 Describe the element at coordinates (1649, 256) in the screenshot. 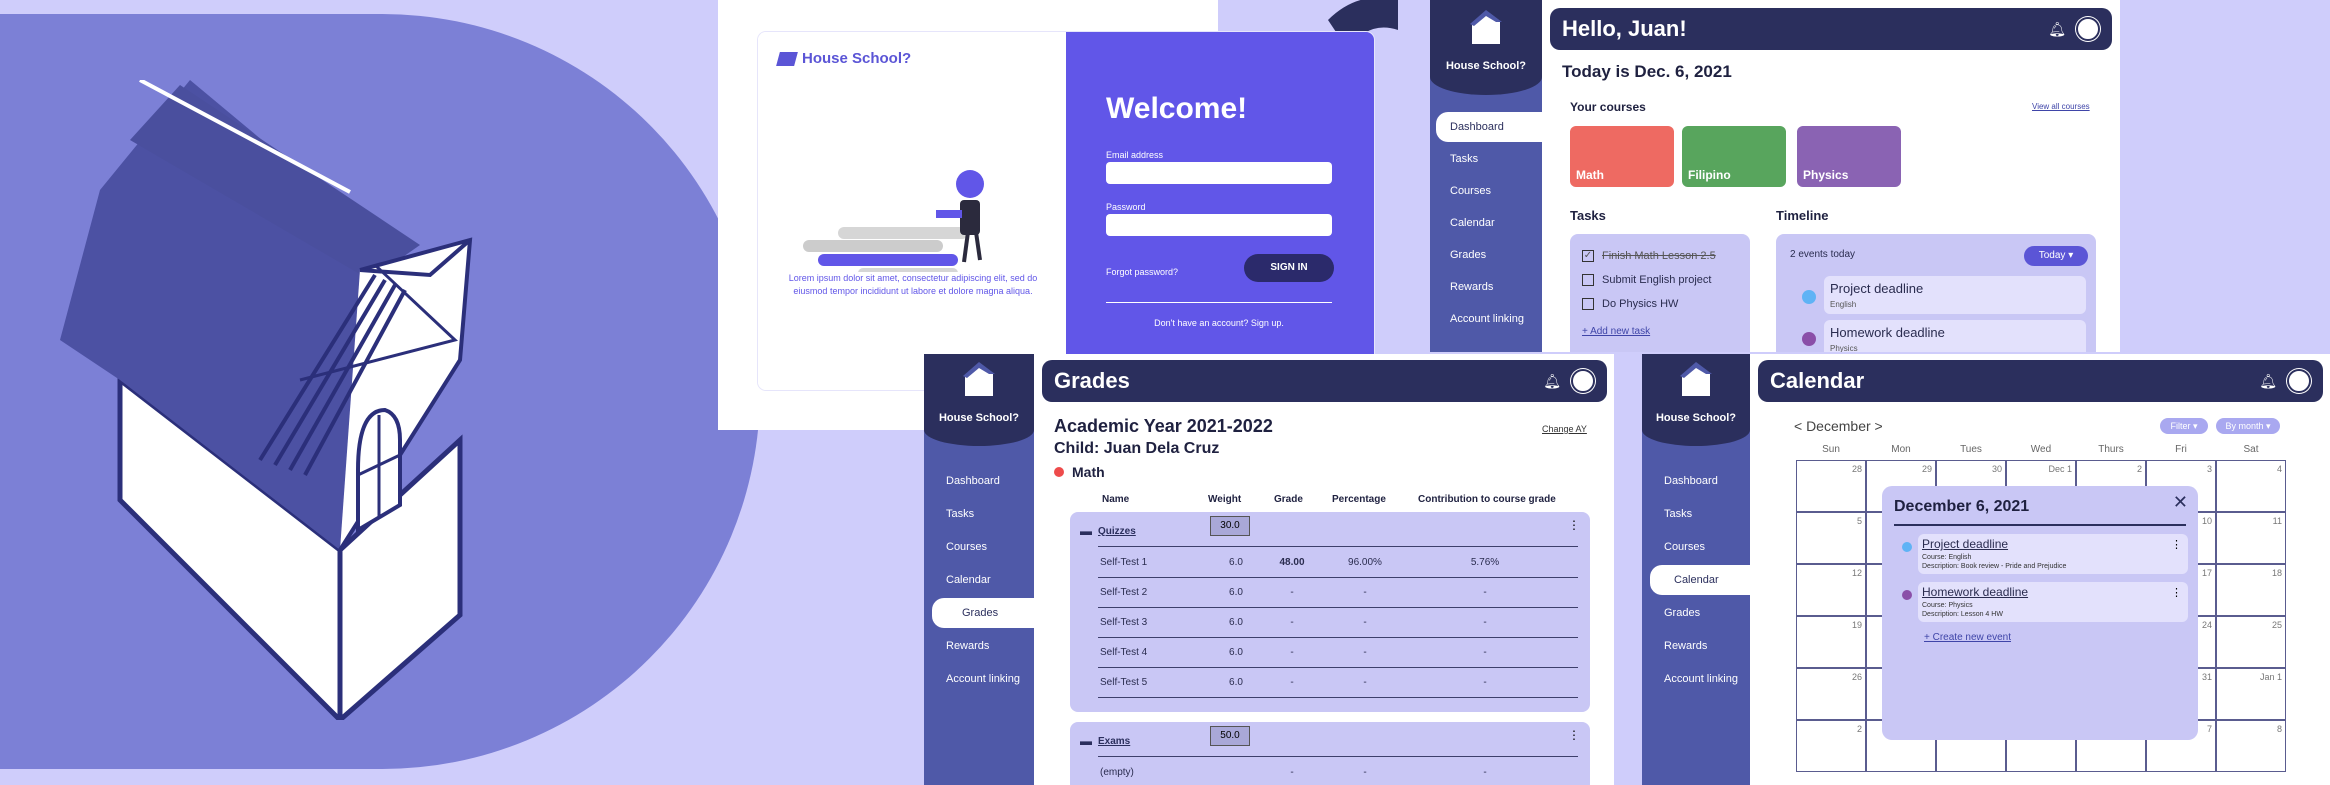

I see `task-item: ✓ Finish Math Lesson 2.5` at that location.